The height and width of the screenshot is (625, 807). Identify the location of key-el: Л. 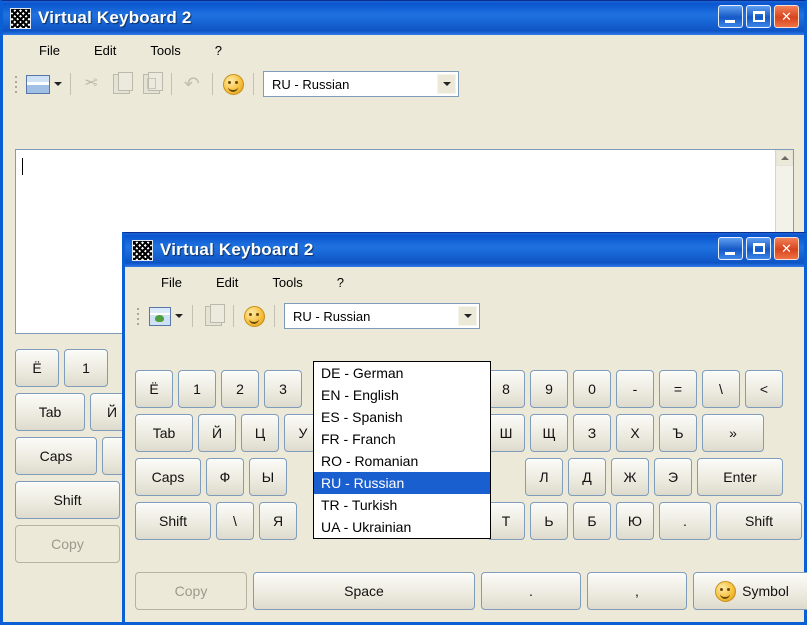
(544, 477).